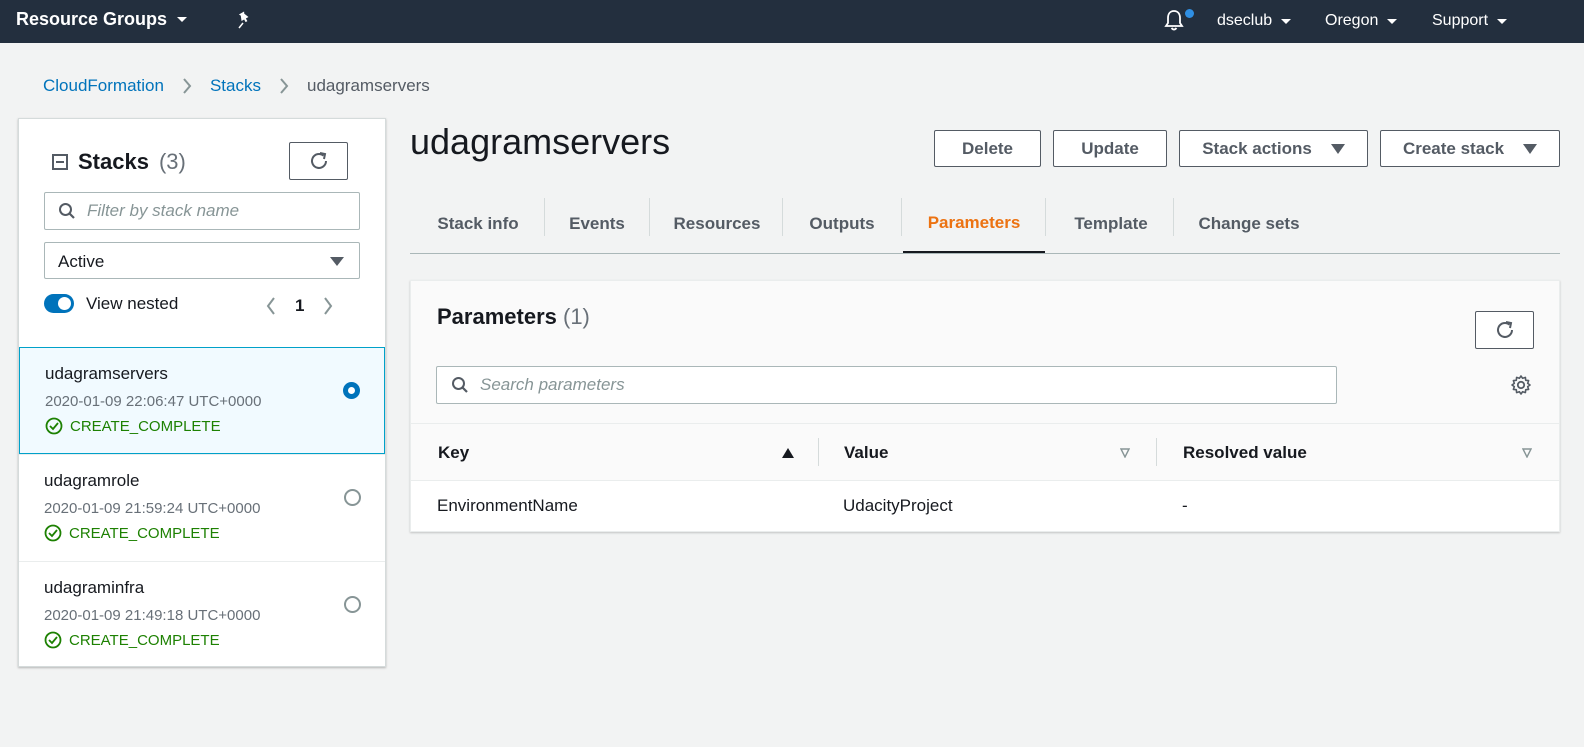 The image size is (1584, 747). I want to click on resource-groups-menu: Resource Groups, so click(102, 19).